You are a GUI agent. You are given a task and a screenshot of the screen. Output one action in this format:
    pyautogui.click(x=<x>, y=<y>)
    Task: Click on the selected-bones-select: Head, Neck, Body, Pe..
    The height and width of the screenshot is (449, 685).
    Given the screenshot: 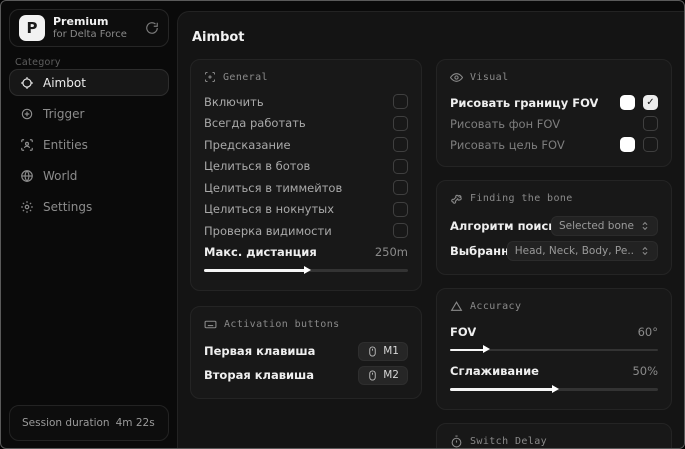 What is the action you would take?
    pyautogui.click(x=582, y=250)
    